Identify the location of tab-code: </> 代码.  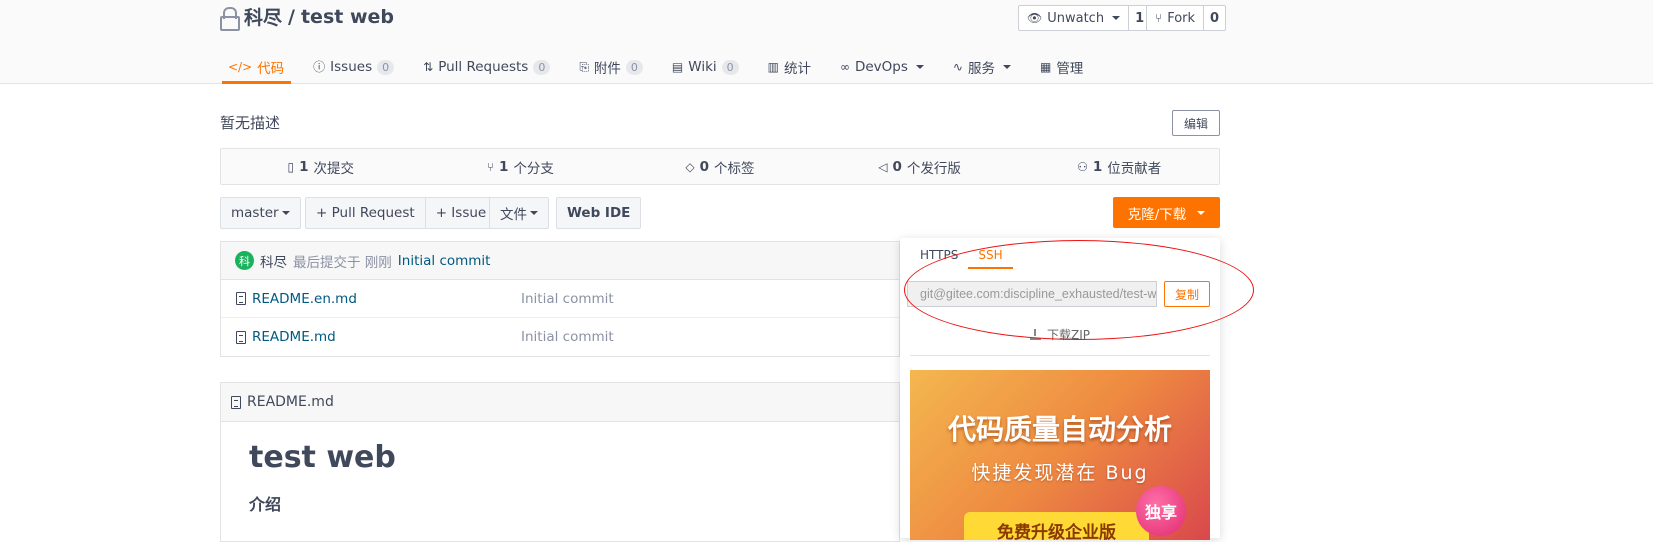
(257, 68).